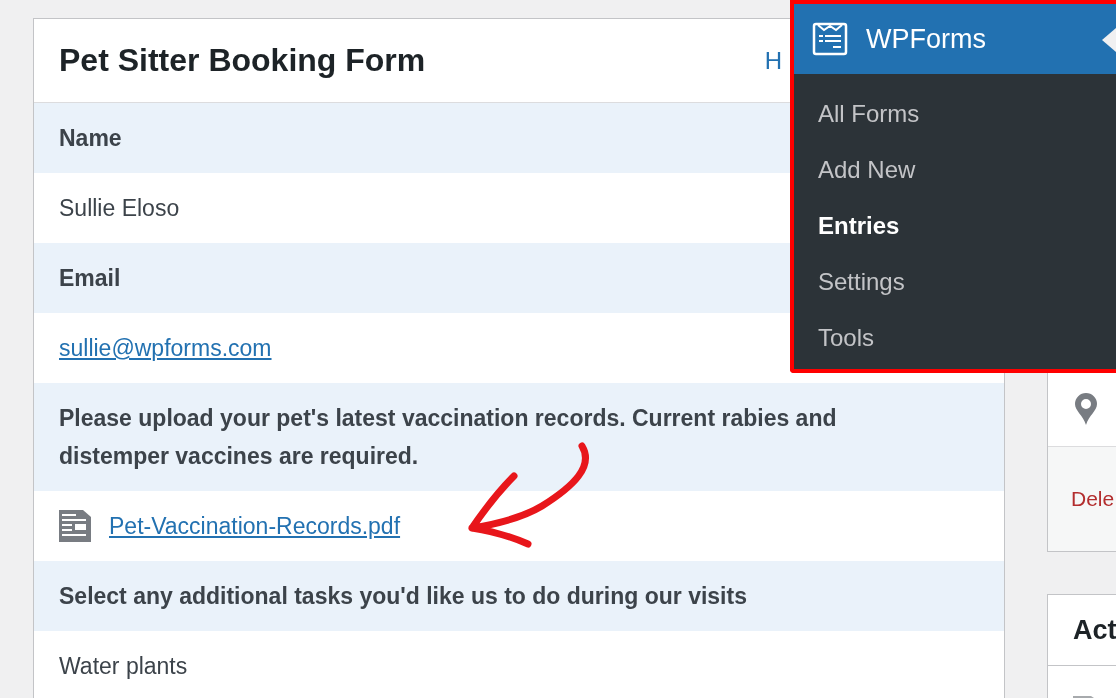 Image resolution: width=1116 pixels, height=698 pixels. I want to click on form-title: Pet Sitter Booking Form, so click(242, 60).